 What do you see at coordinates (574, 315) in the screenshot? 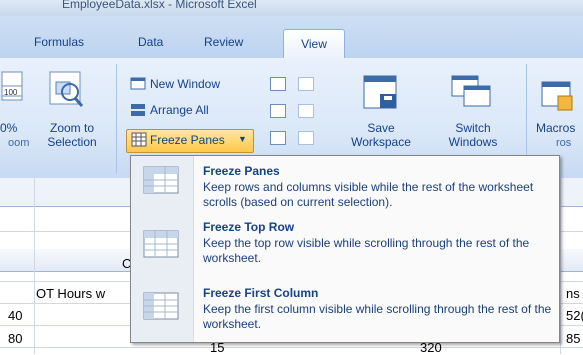
I see `cell-right-1: 52(` at bounding box center [574, 315].